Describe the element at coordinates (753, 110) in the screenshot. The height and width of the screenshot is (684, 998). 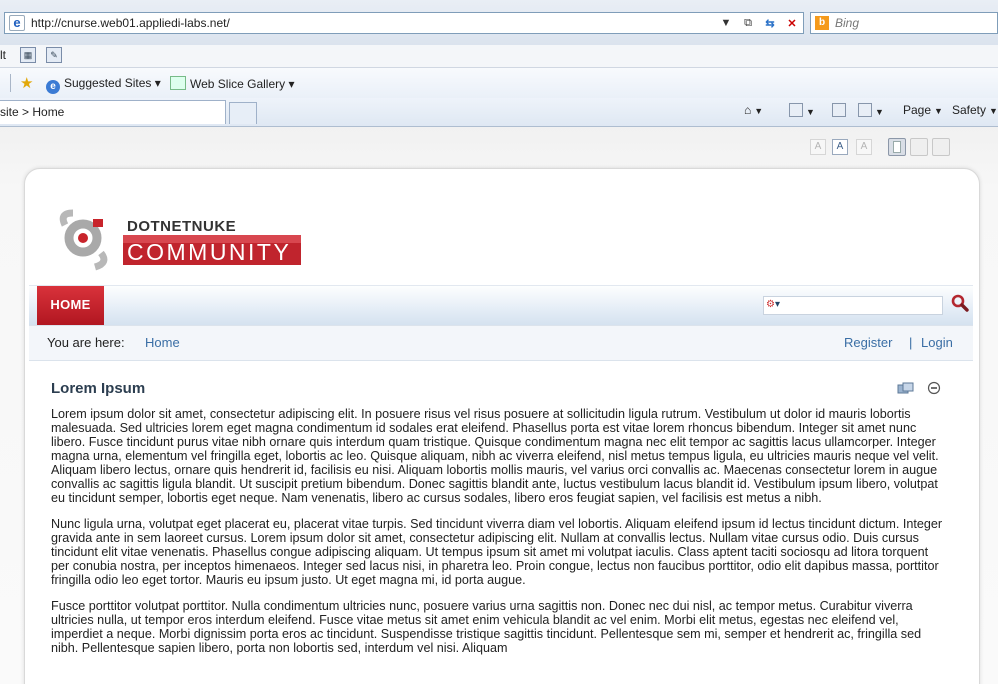
I see `home-button: ⌂ ▼` at that location.